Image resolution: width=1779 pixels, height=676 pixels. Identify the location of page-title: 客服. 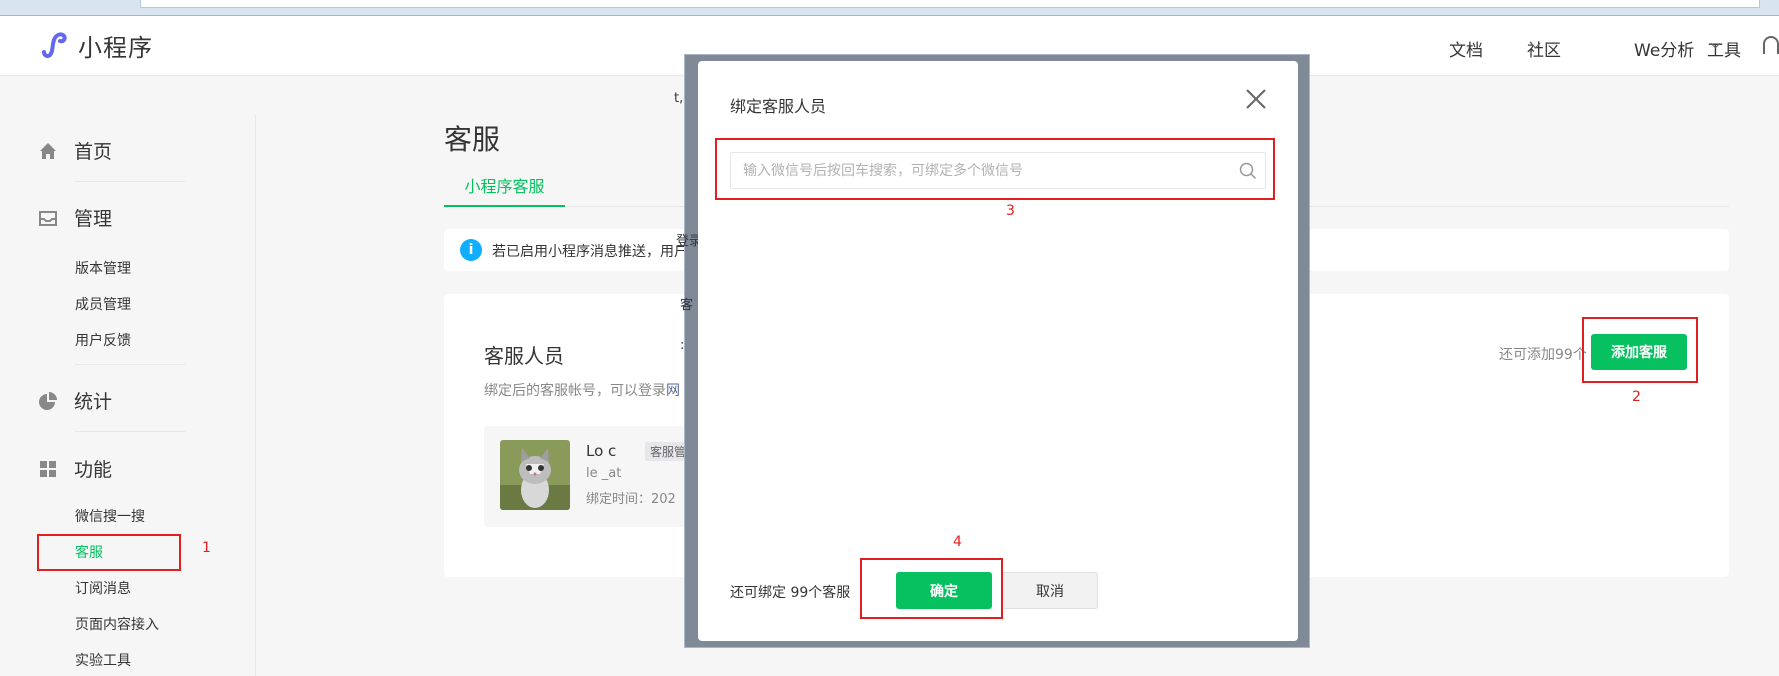
(472, 139).